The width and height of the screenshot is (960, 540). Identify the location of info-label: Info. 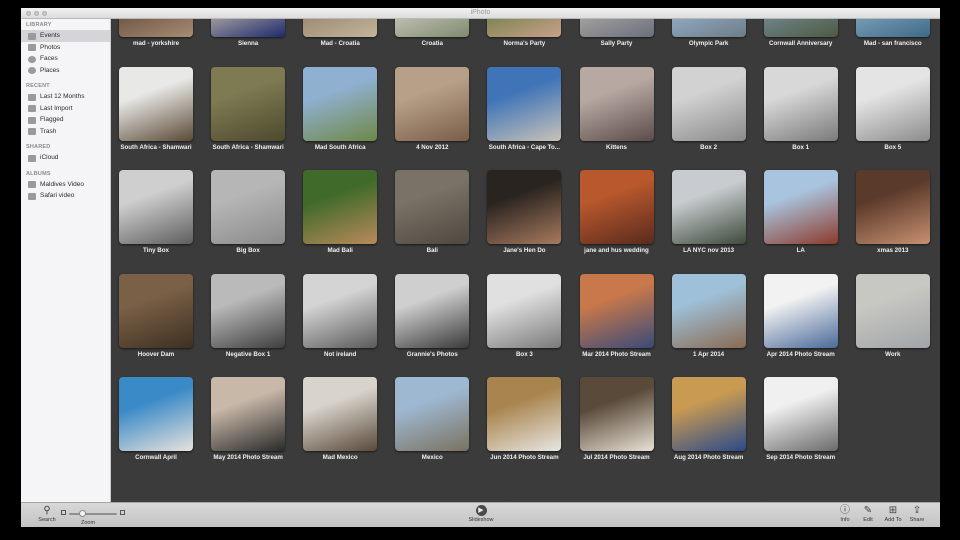
(845, 520).